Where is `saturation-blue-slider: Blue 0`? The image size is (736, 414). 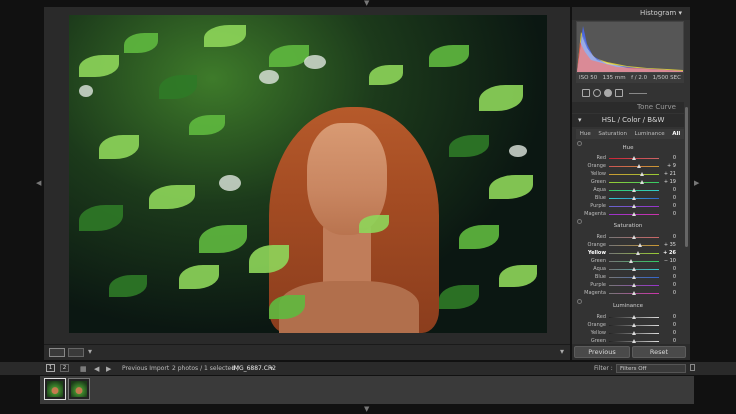 saturation-blue-slider: Blue 0 is located at coordinates (628, 277).